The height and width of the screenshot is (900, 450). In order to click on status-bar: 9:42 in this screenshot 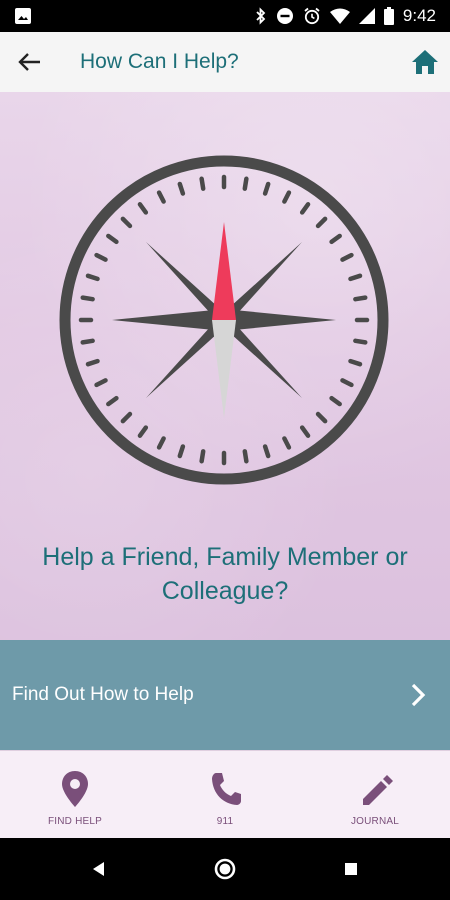, I will do `click(225, 16)`.